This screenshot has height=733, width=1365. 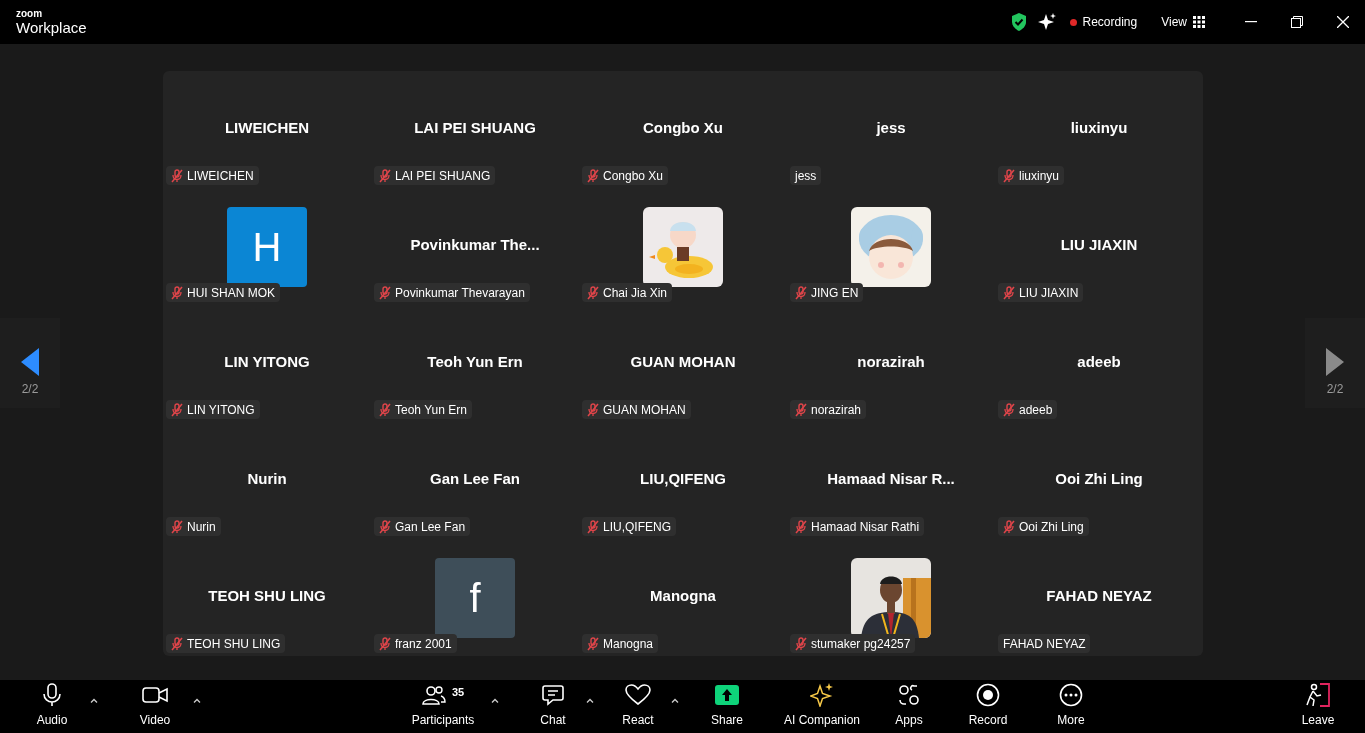 What do you see at coordinates (443, 706) in the screenshot?
I see `toolbar-button: 35 Participants` at bounding box center [443, 706].